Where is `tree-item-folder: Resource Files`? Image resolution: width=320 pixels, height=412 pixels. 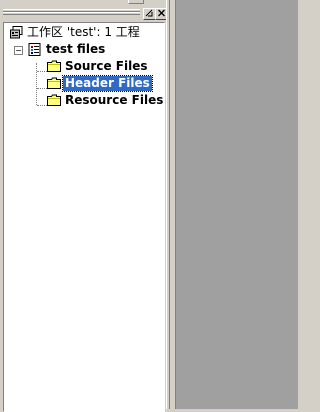
tree-item-folder: Resource Files is located at coordinates (84, 101).